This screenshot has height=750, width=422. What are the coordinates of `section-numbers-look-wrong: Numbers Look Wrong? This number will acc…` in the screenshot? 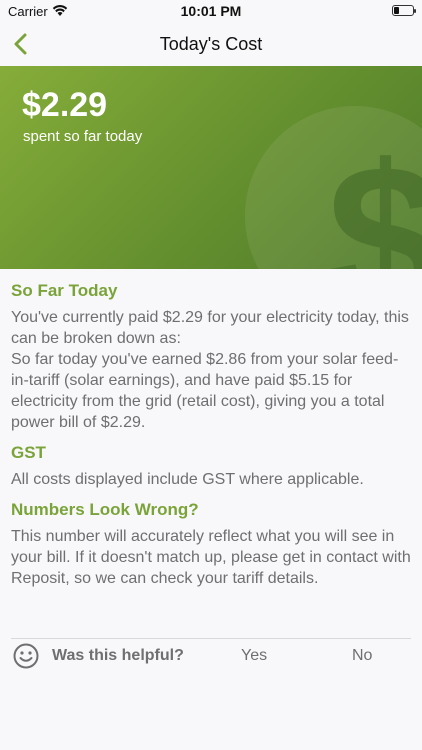 It's located at (213, 544).